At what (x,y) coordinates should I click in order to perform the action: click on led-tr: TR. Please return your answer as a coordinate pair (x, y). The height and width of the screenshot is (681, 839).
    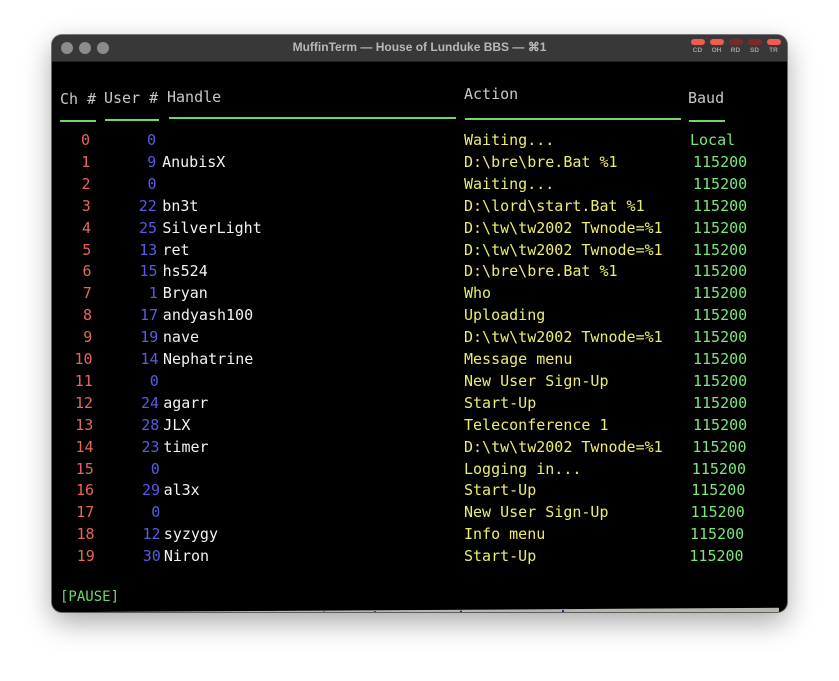
    Looking at the image, I should click on (773, 46).